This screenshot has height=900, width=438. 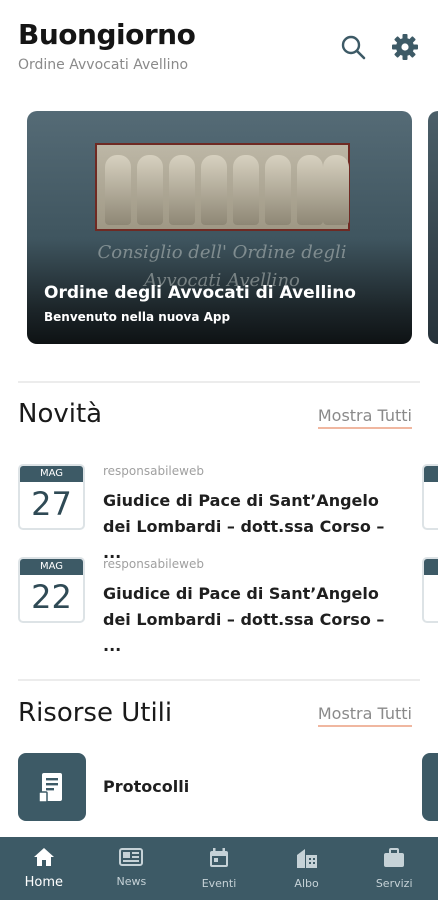 I want to click on date-badge: MAG 22, so click(x=51, y=590).